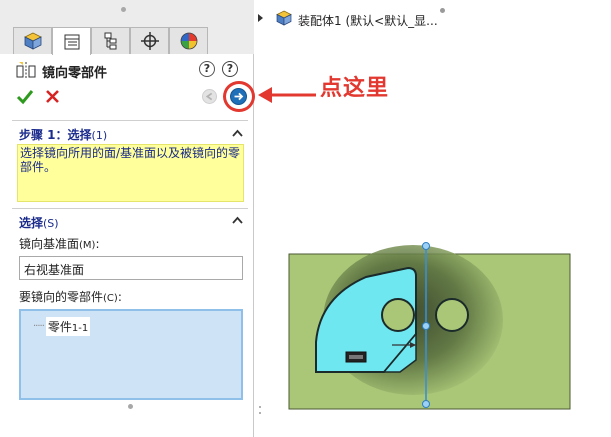  What do you see at coordinates (230, 69) in the screenshot?
I see `help-icon: ?` at bounding box center [230, 69].